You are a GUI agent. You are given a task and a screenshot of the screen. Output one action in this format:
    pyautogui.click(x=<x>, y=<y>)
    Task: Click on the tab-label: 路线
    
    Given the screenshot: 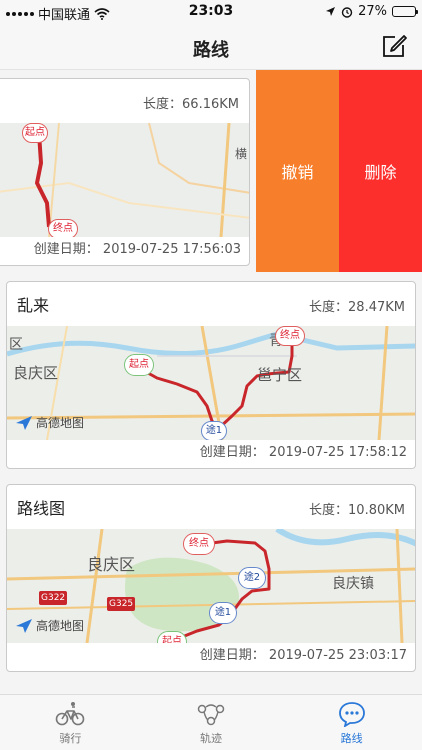 What is the action you would take?
    pyautogui.click(x=351, y=738)
    